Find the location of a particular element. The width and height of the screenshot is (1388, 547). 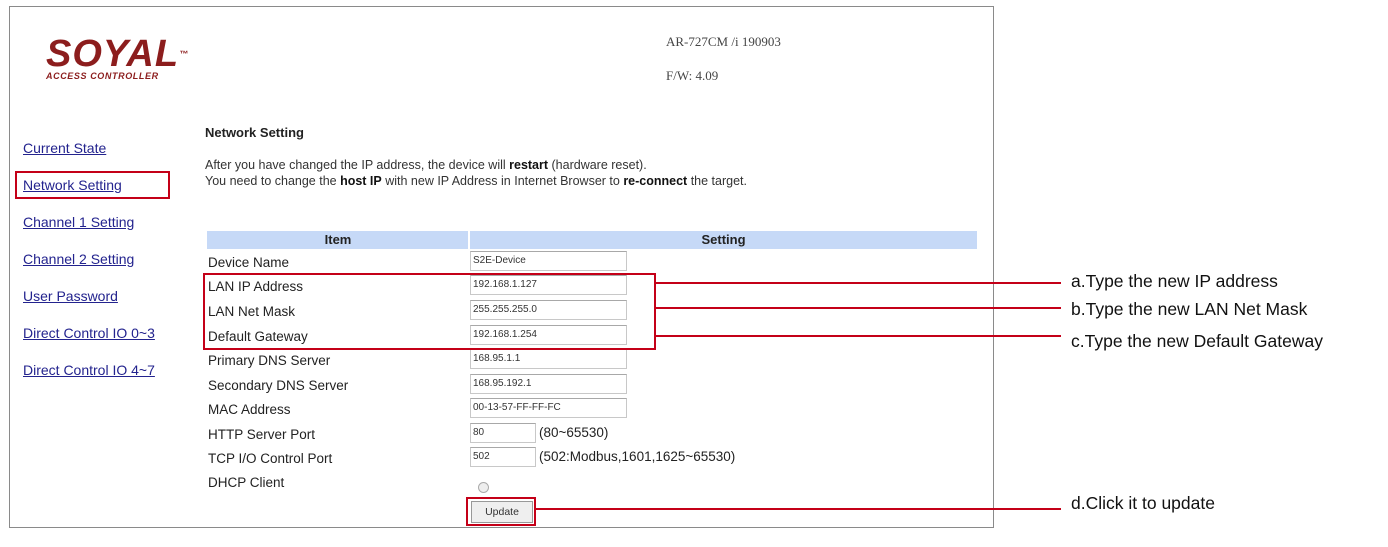

logo-text: SOYAL is located at coordinates (113, 54).